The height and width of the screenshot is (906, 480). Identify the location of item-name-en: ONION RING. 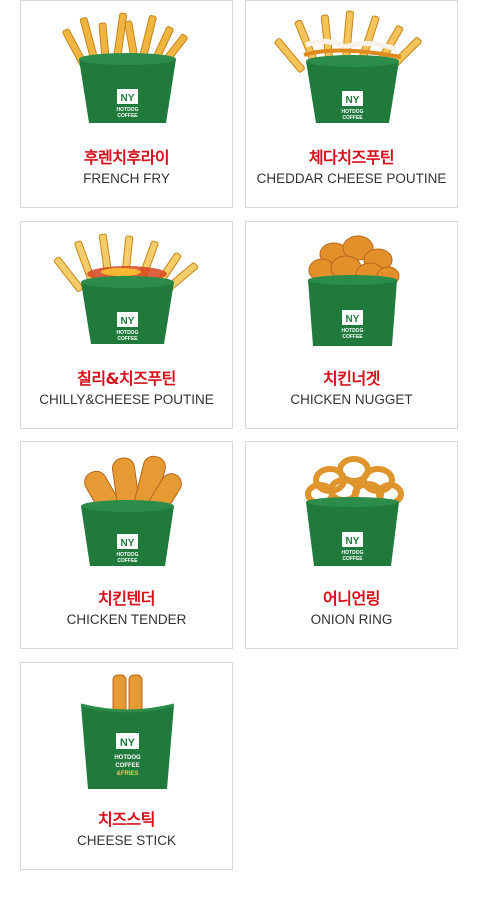
(351, 619).